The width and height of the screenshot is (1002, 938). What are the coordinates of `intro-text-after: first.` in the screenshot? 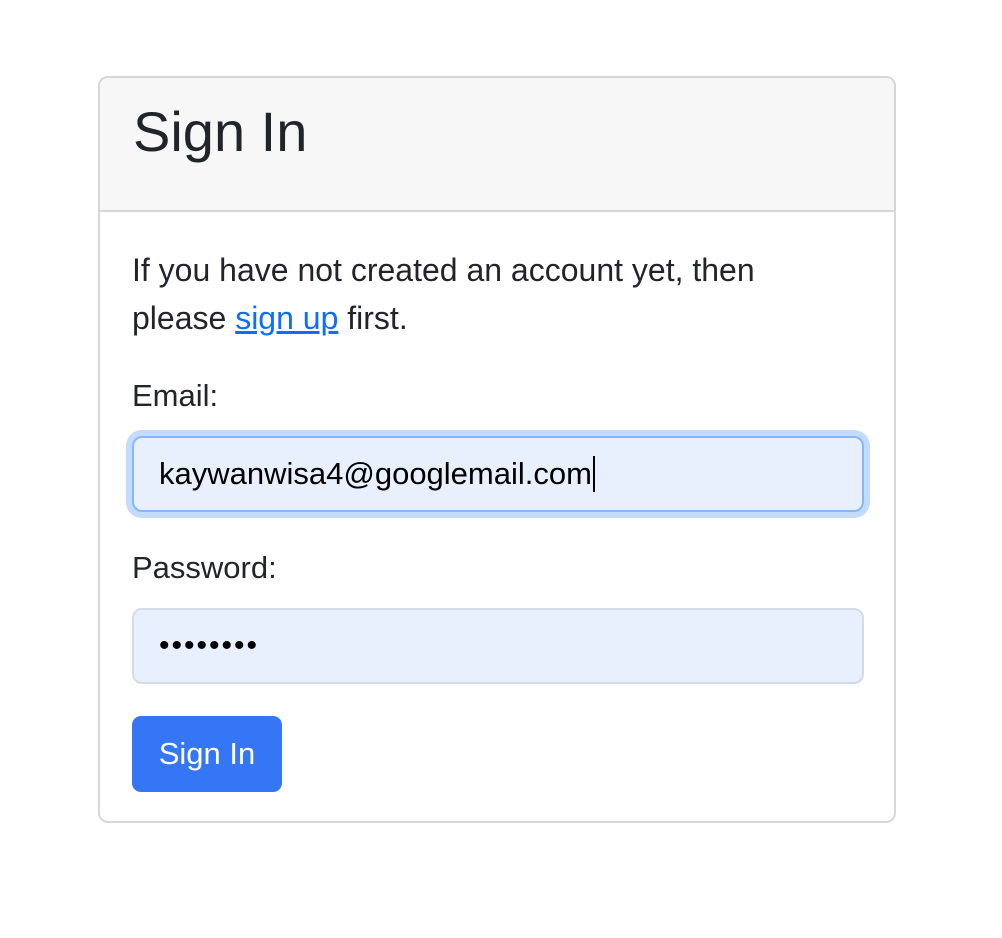 It's located at (373, 318).